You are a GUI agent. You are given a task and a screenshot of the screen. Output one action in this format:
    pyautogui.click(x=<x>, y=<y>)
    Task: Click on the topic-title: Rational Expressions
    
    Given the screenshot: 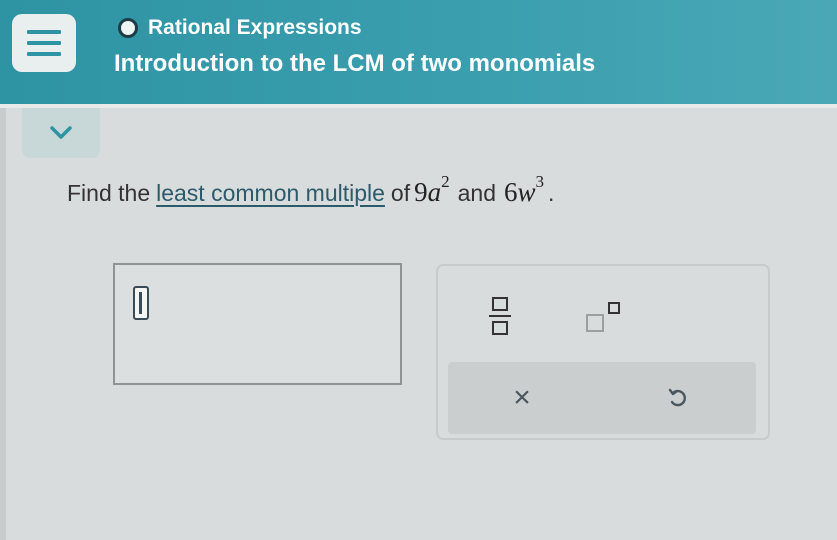 What is the action you would take?
    pyautogui.click(x=255, y=27)
    